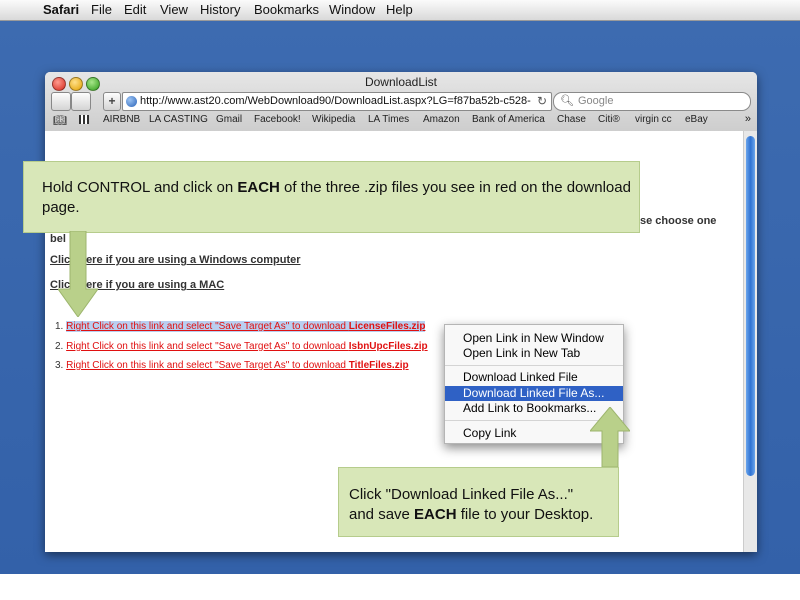  I want to click on globe-icon, so click(131, 101).